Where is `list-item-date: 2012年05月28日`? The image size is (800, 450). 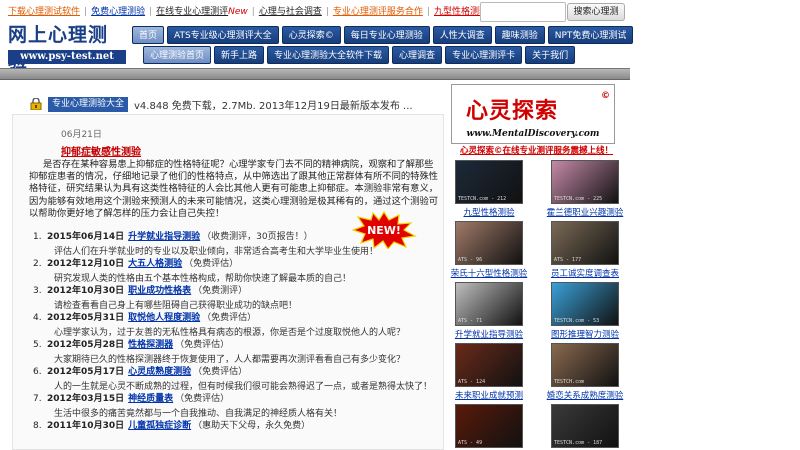 list-item-date: 2012年05月28日 is located at coordinates (86, 345).